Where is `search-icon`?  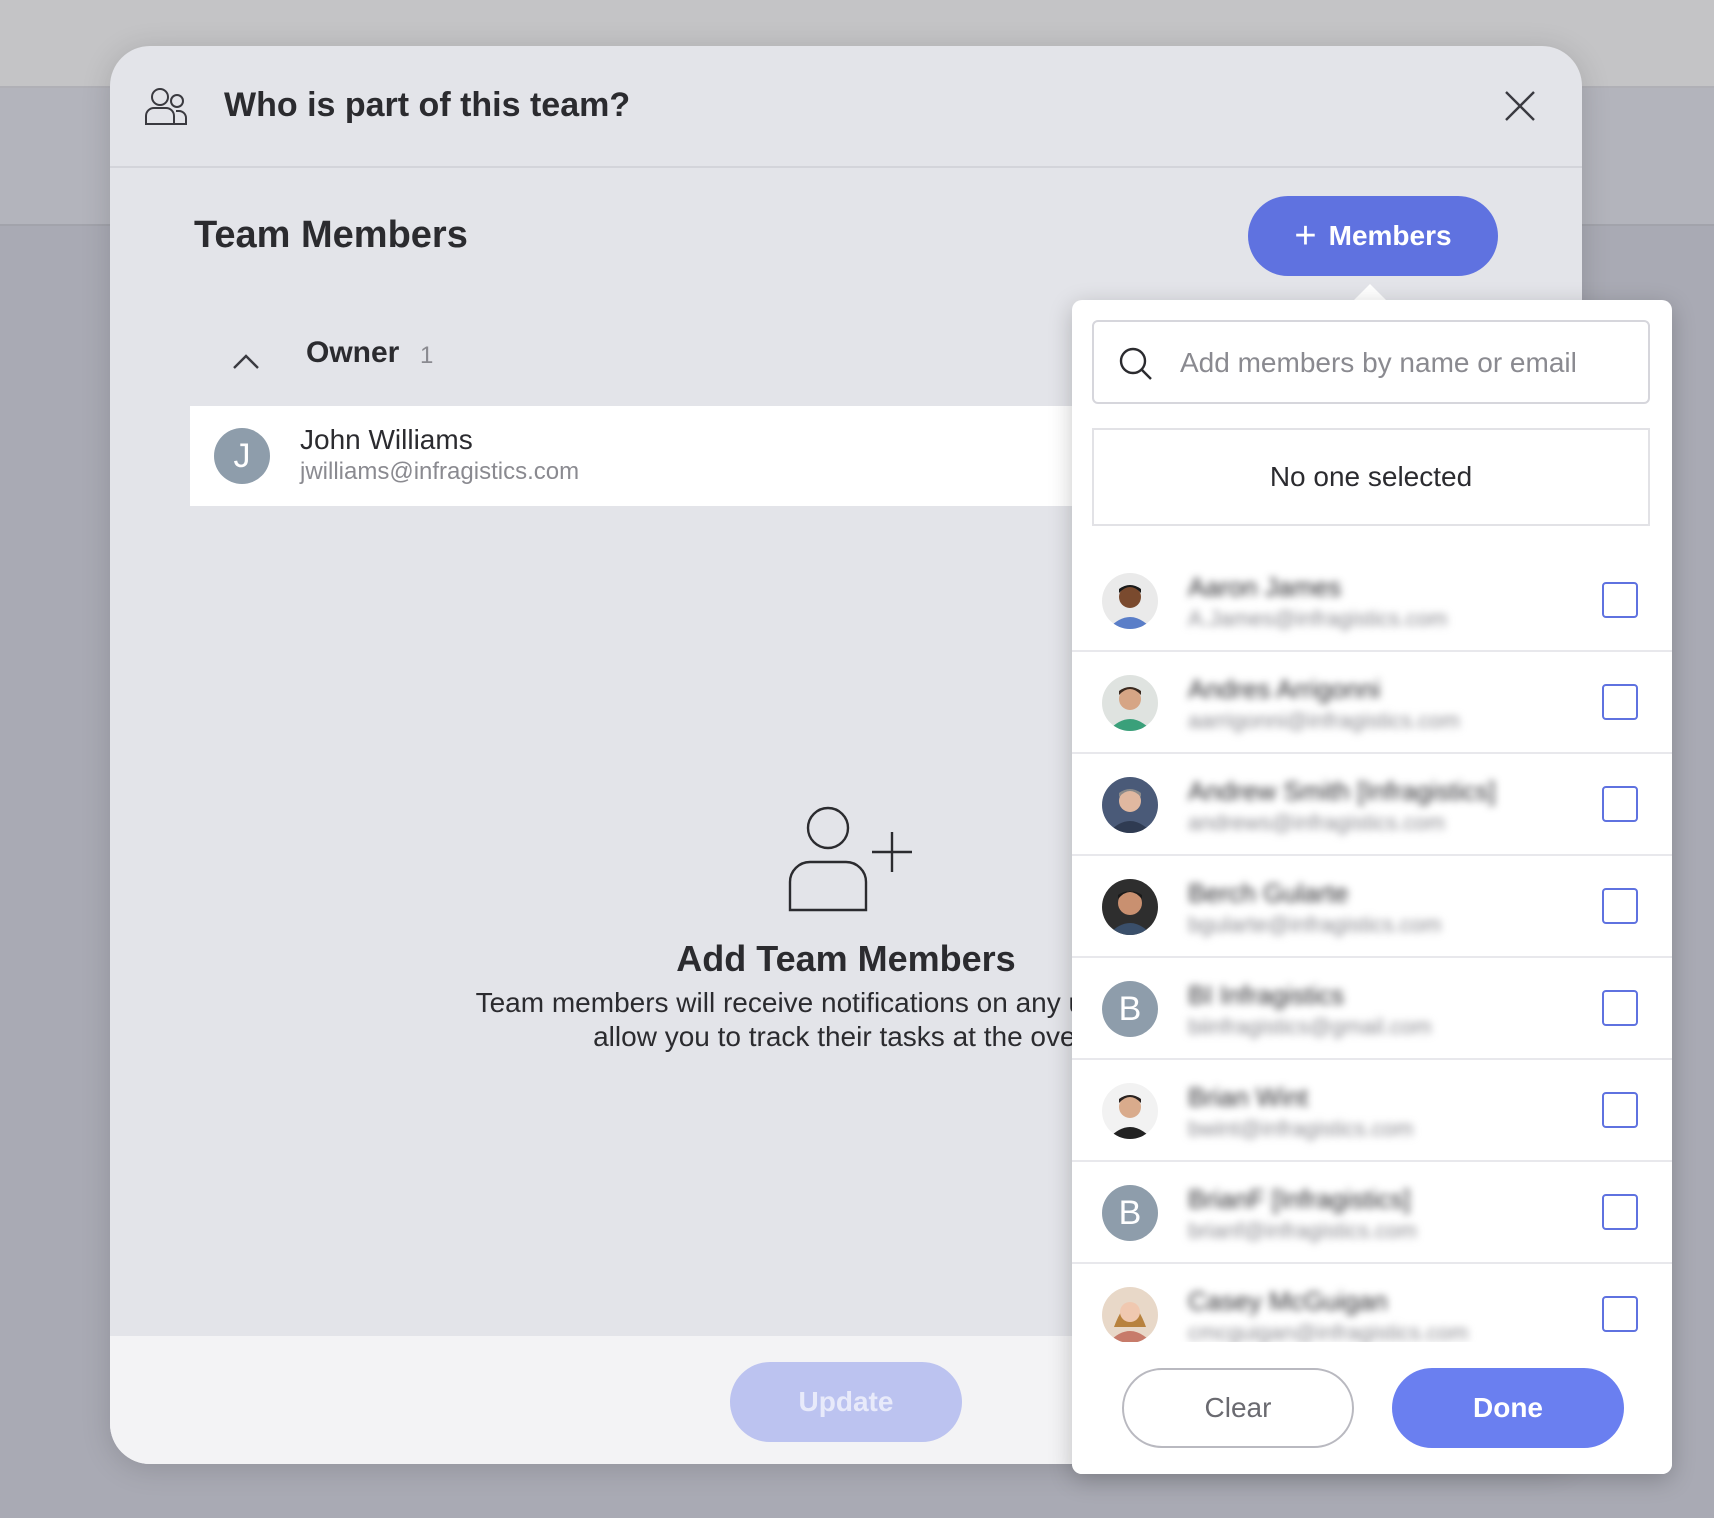
search-icon is located at coordinates (1135, 363).